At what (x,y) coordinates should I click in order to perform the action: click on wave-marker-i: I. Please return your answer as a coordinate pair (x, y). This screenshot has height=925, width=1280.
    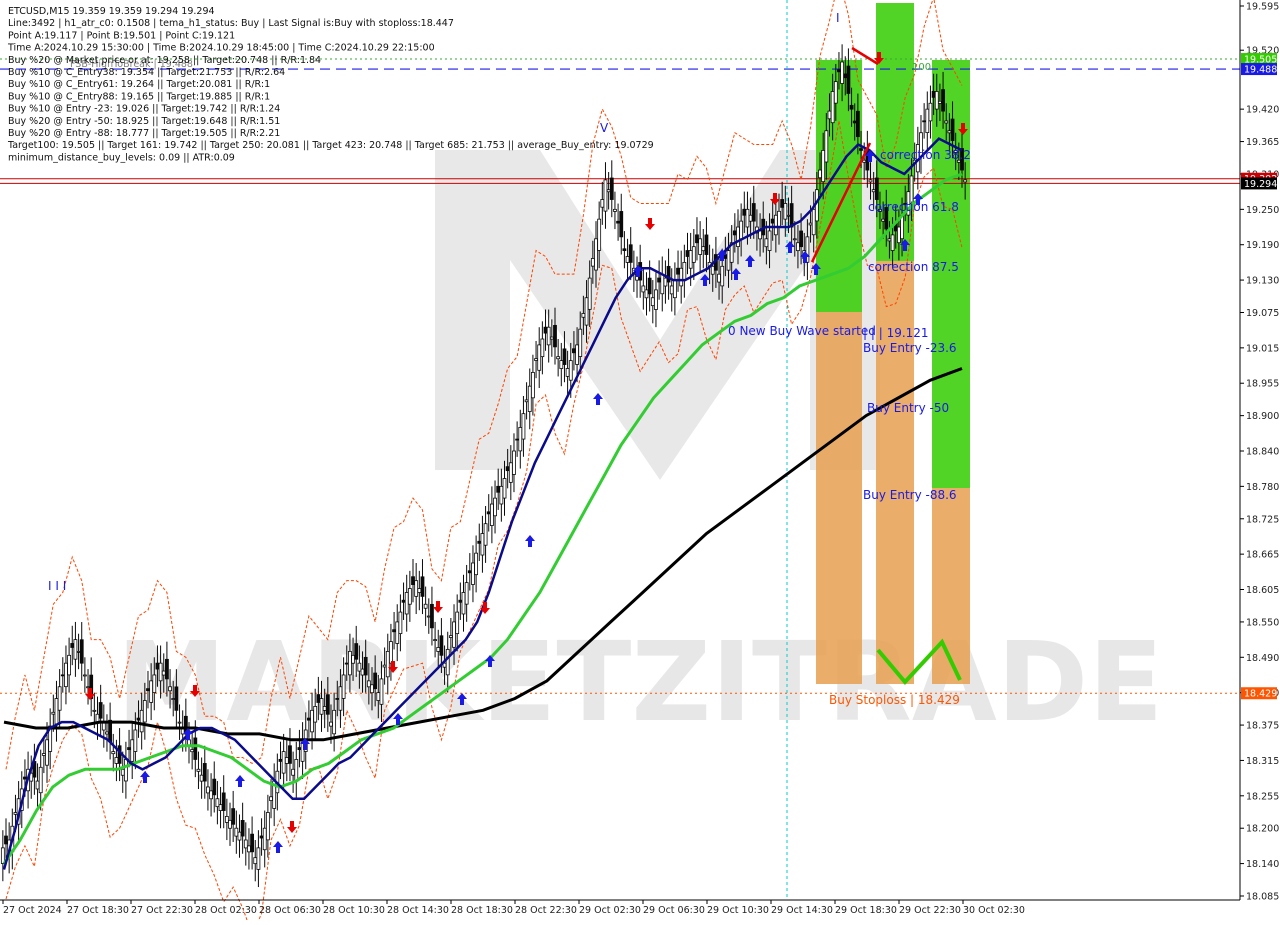
    Looking at the image, I should click on (838, 18).